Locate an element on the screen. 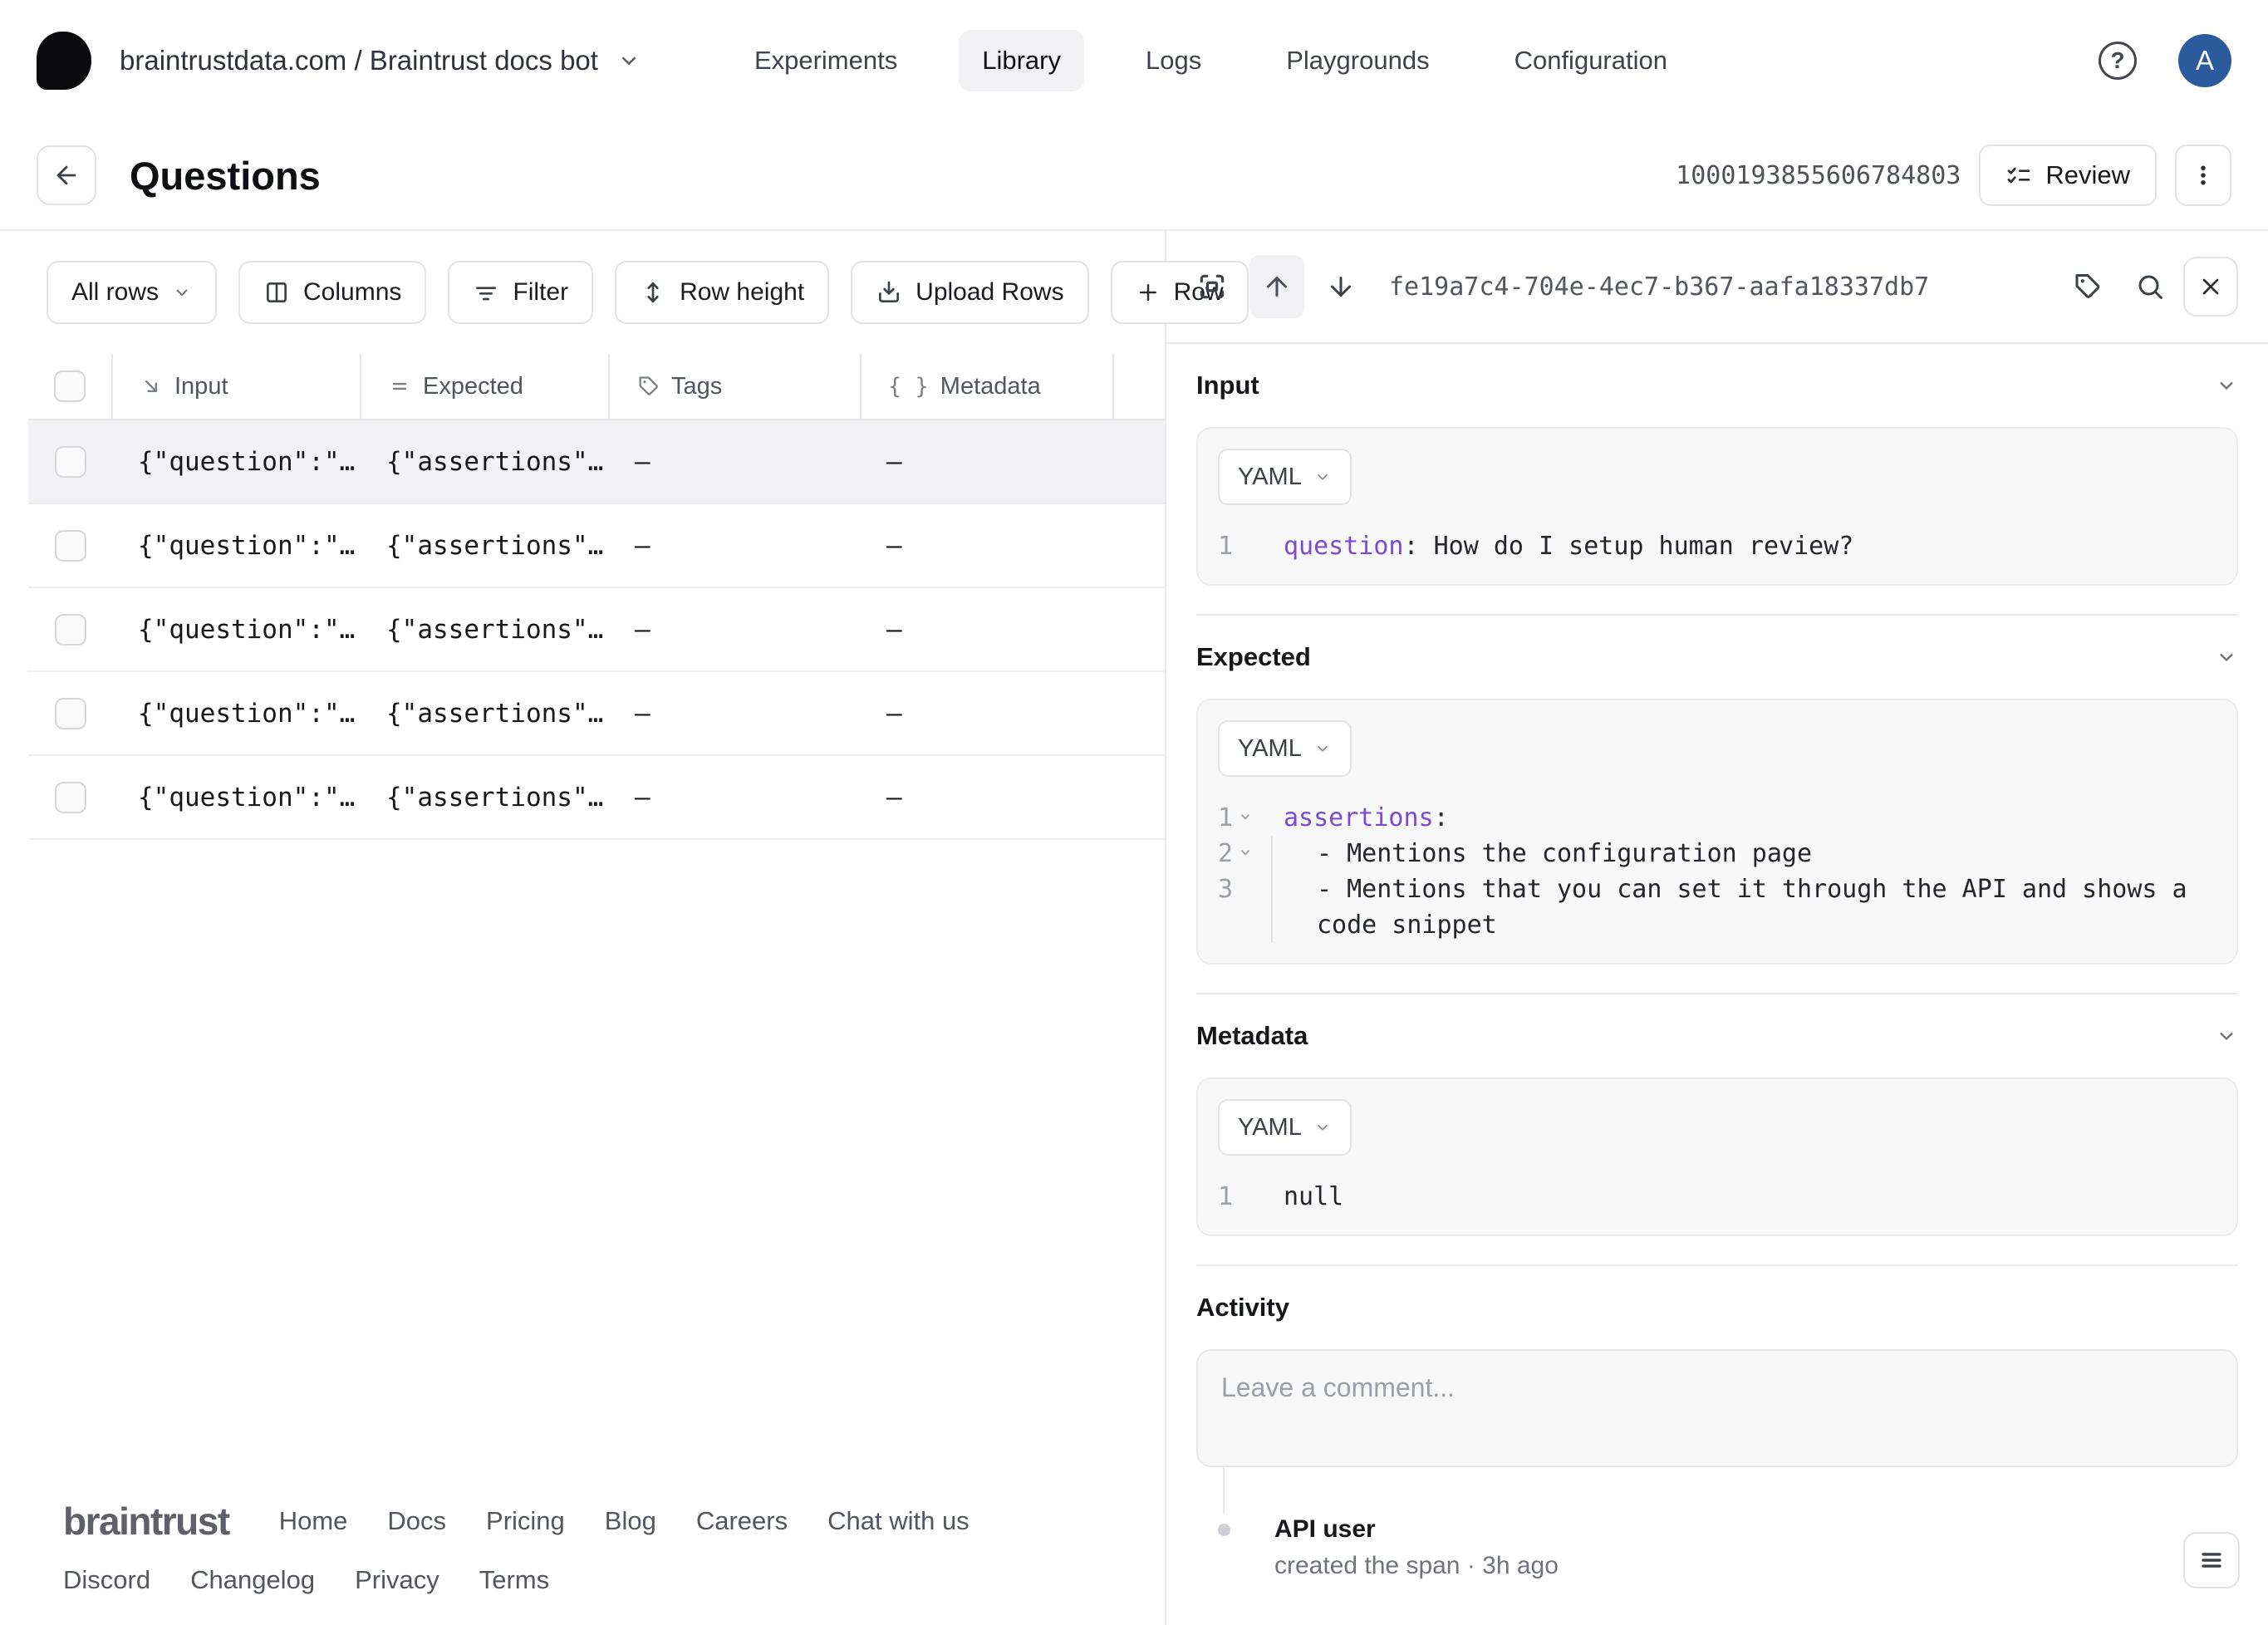 This screenshot has width=2268, height=1625. breadcrumb: braintrustdata.com / Braintrust docs bot is located at coordinates (380, 60).